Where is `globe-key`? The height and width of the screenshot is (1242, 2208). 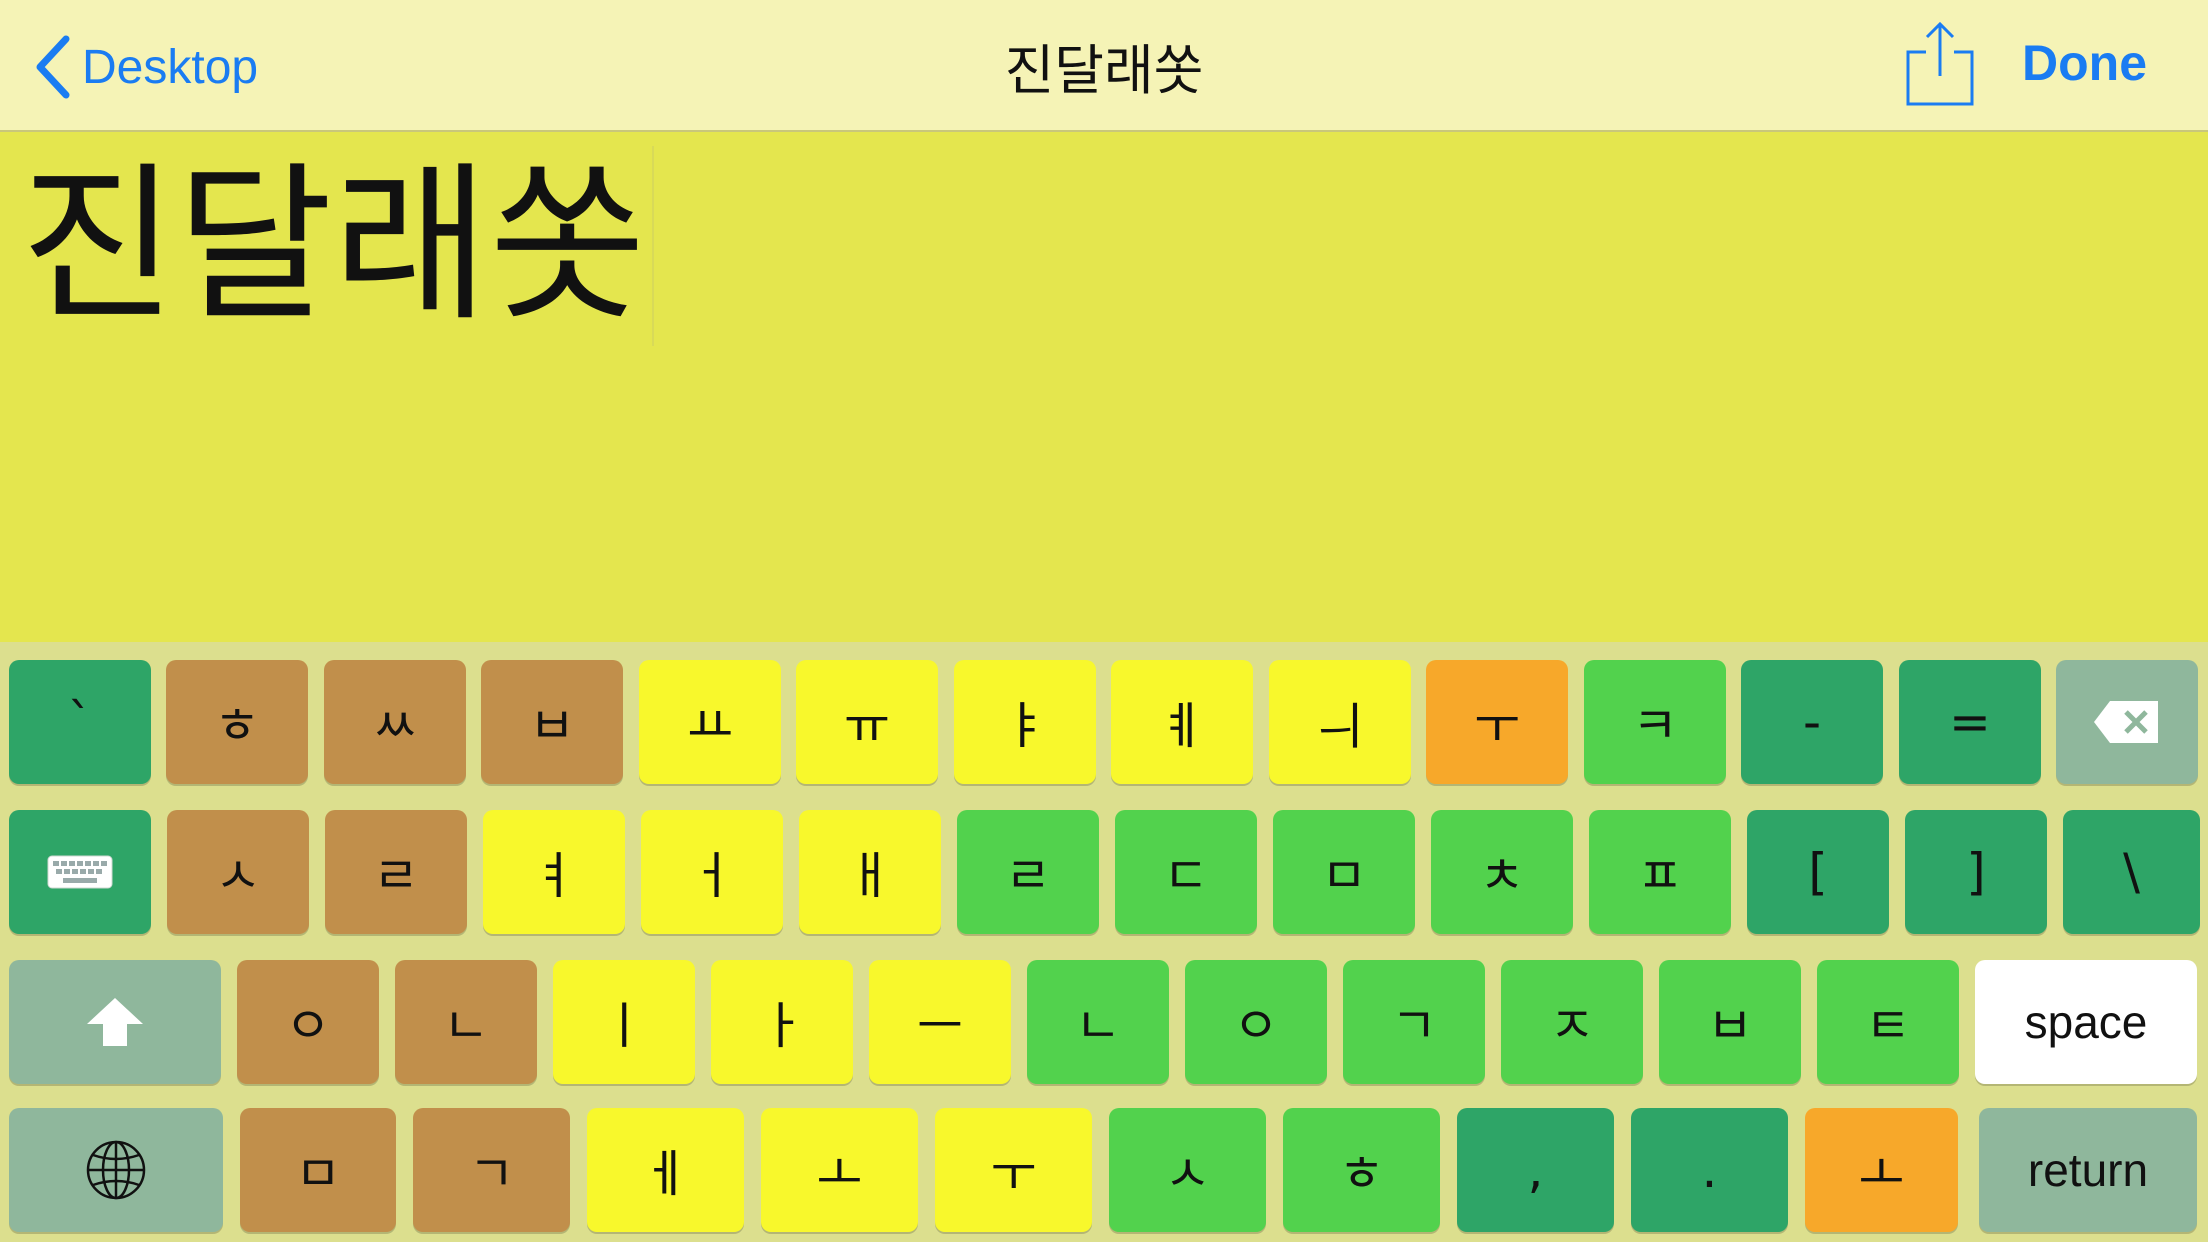
globe-key is located at coordinates (116, 1170).